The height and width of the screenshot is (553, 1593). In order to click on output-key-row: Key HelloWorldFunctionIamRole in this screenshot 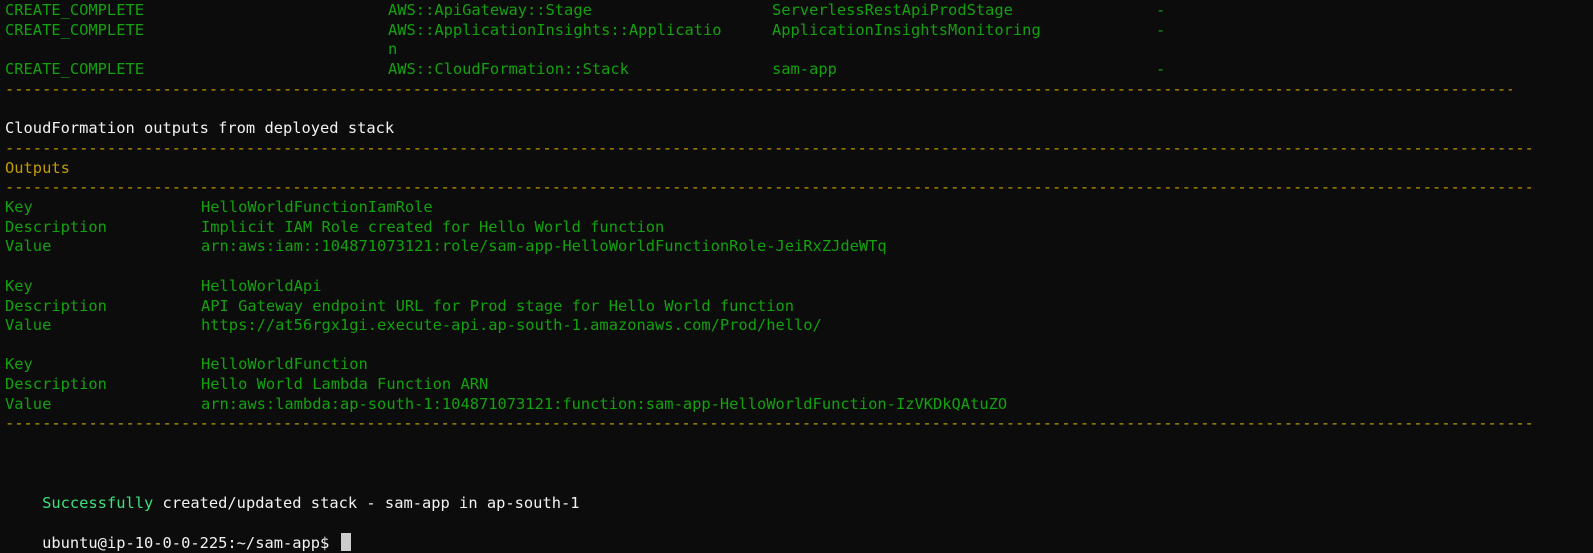, I will do `click(219, 208)`.